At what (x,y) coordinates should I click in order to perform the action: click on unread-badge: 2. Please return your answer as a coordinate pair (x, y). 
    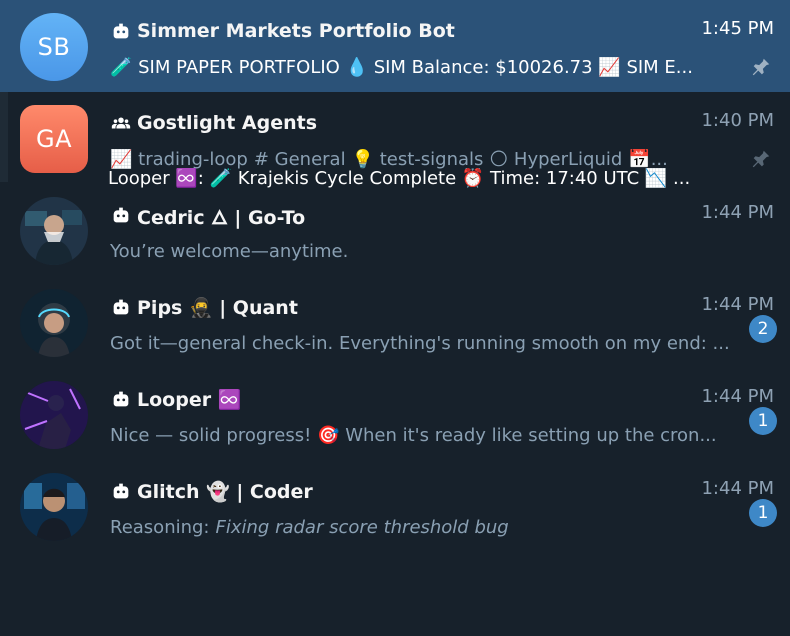
    Looking at the image, I should click on (763, 329).